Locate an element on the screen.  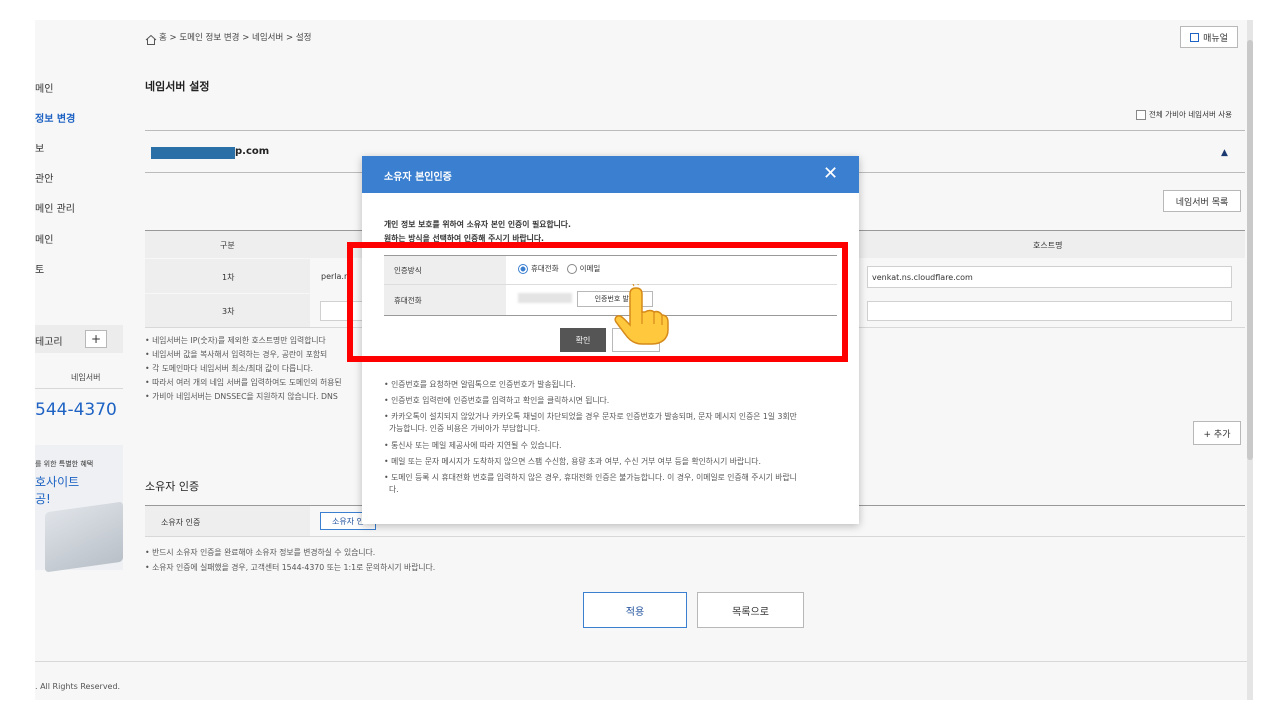
sidebar-item-info-change: 정보 변경 is located at coordinates (55, 117).